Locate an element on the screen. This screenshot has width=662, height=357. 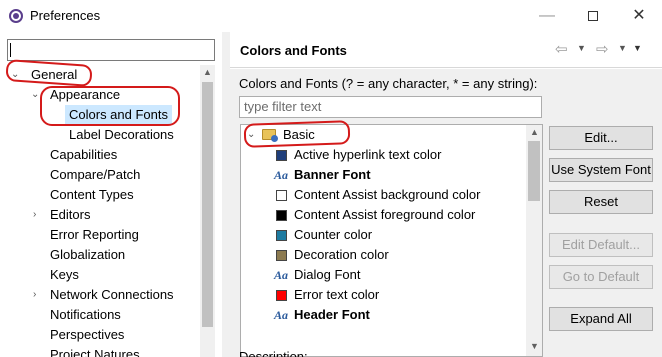
list-item-label: Decoration color is located at coordinates (341, 254).